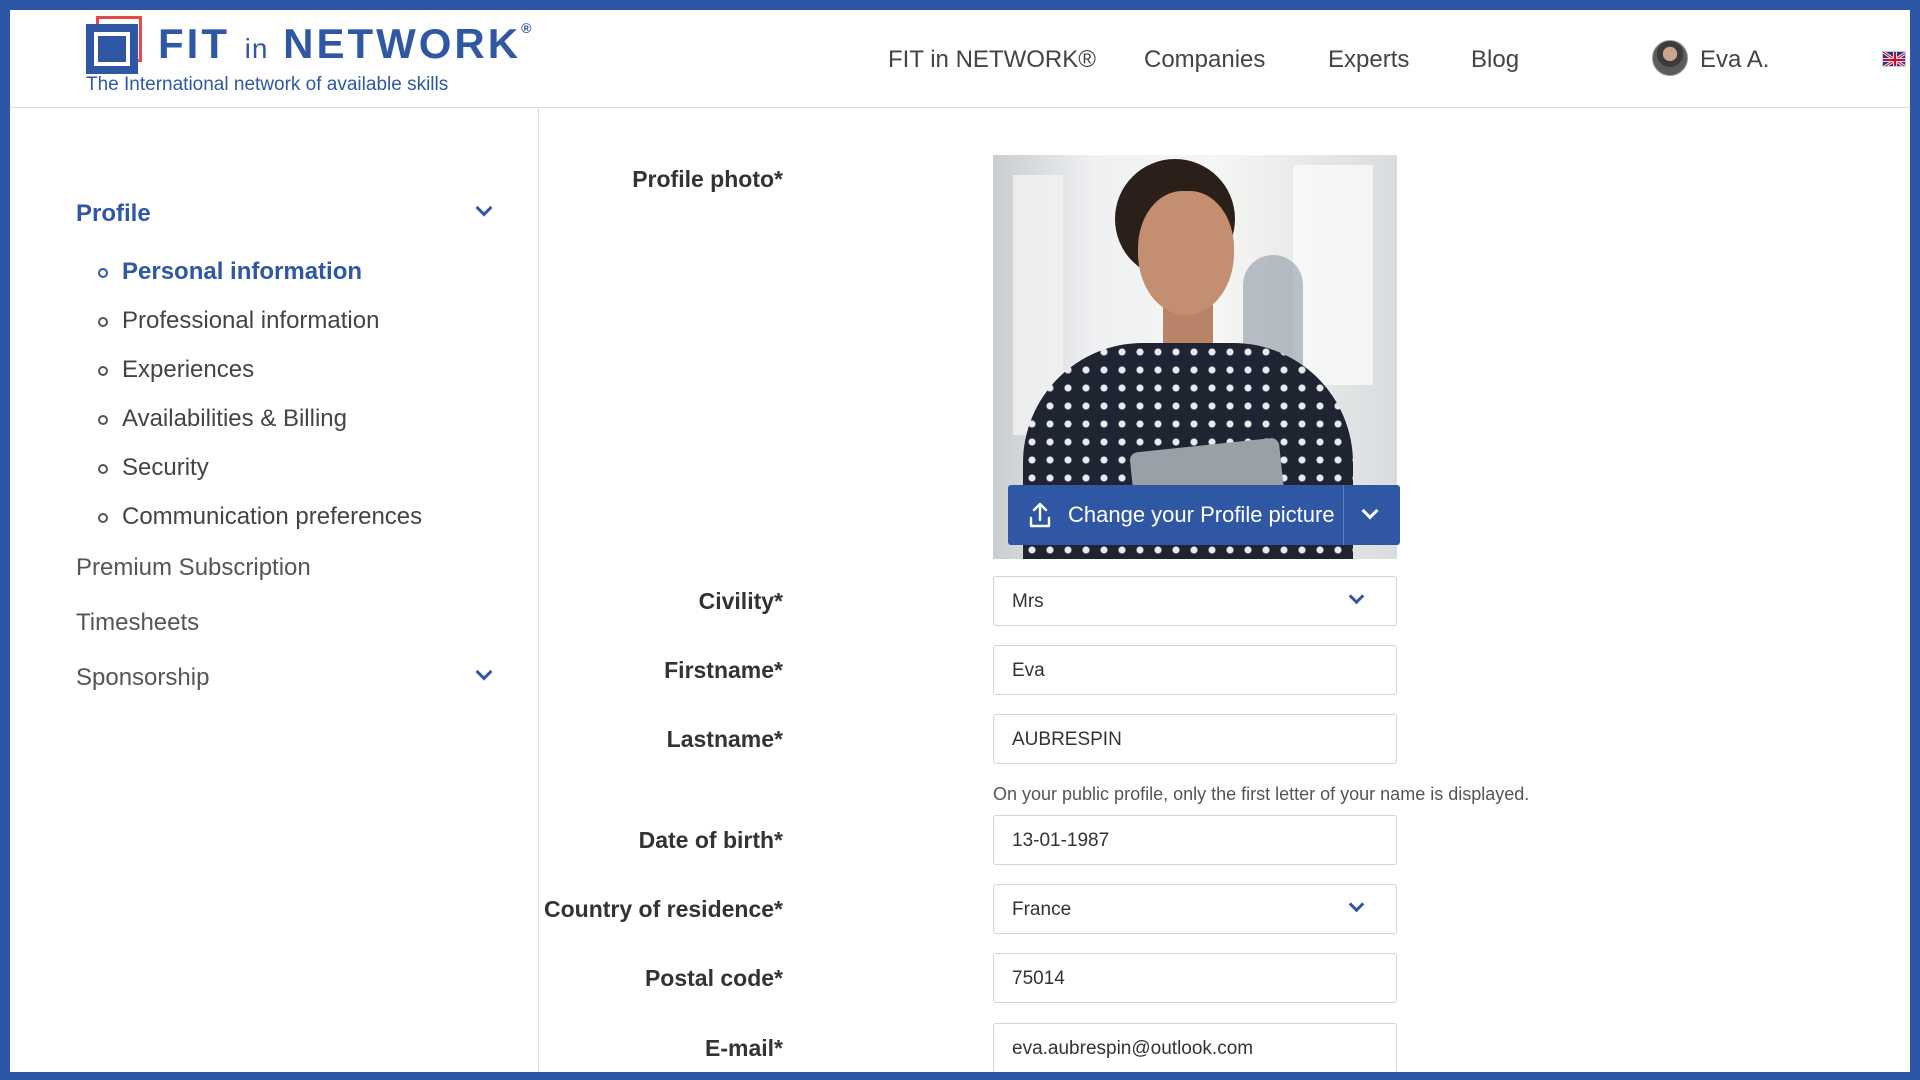 The width and height of the screenshot is (1920, 1080). What do you see at coordinates (256, 48) in the screenshot?
I see `logo-word-in: in` at bounding box center [256, 48].